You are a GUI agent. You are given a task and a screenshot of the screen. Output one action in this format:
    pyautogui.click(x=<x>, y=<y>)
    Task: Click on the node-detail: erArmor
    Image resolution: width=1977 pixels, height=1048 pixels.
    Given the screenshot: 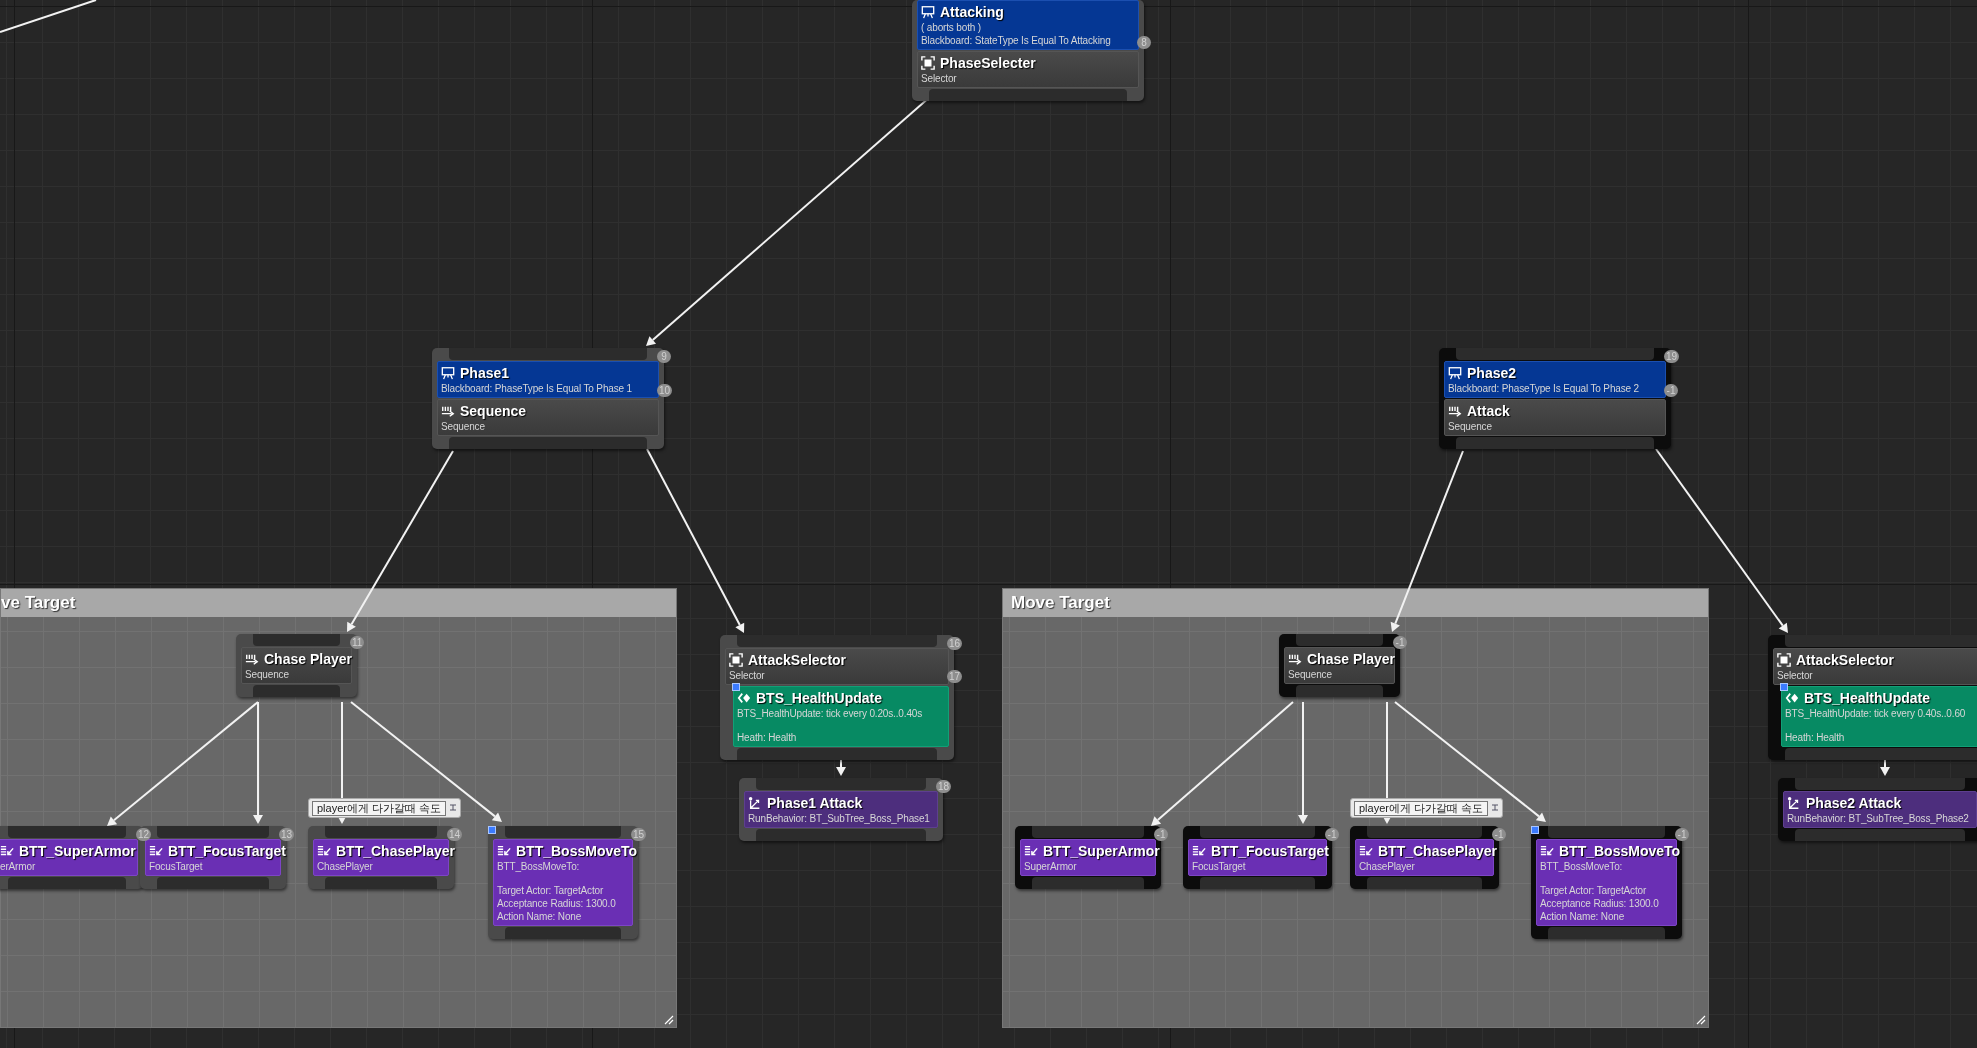 What is the action you would take?
    pyautogui.click(x=18, y=866)
    